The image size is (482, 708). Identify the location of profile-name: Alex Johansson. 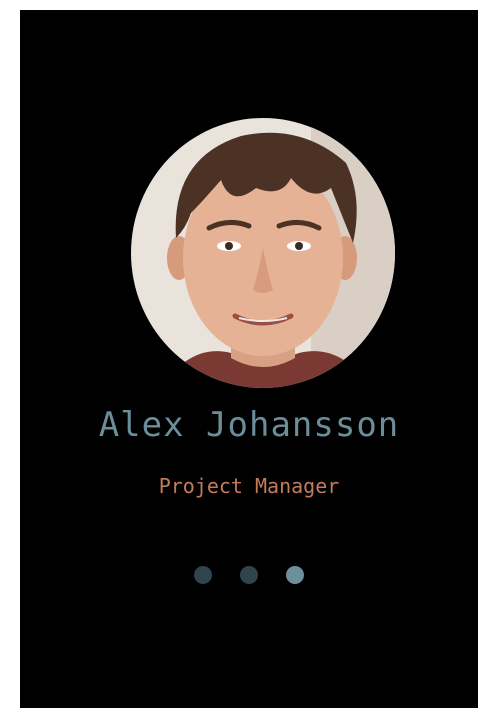
(249, 425).